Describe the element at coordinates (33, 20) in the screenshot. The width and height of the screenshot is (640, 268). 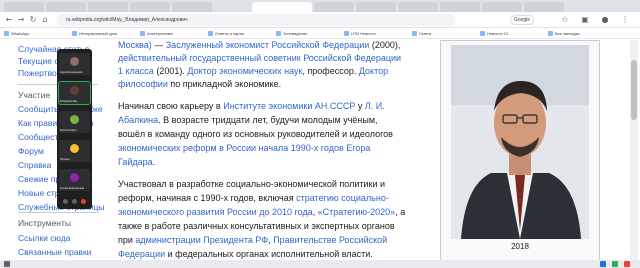
I see `reload-icon: ↻` at that location.